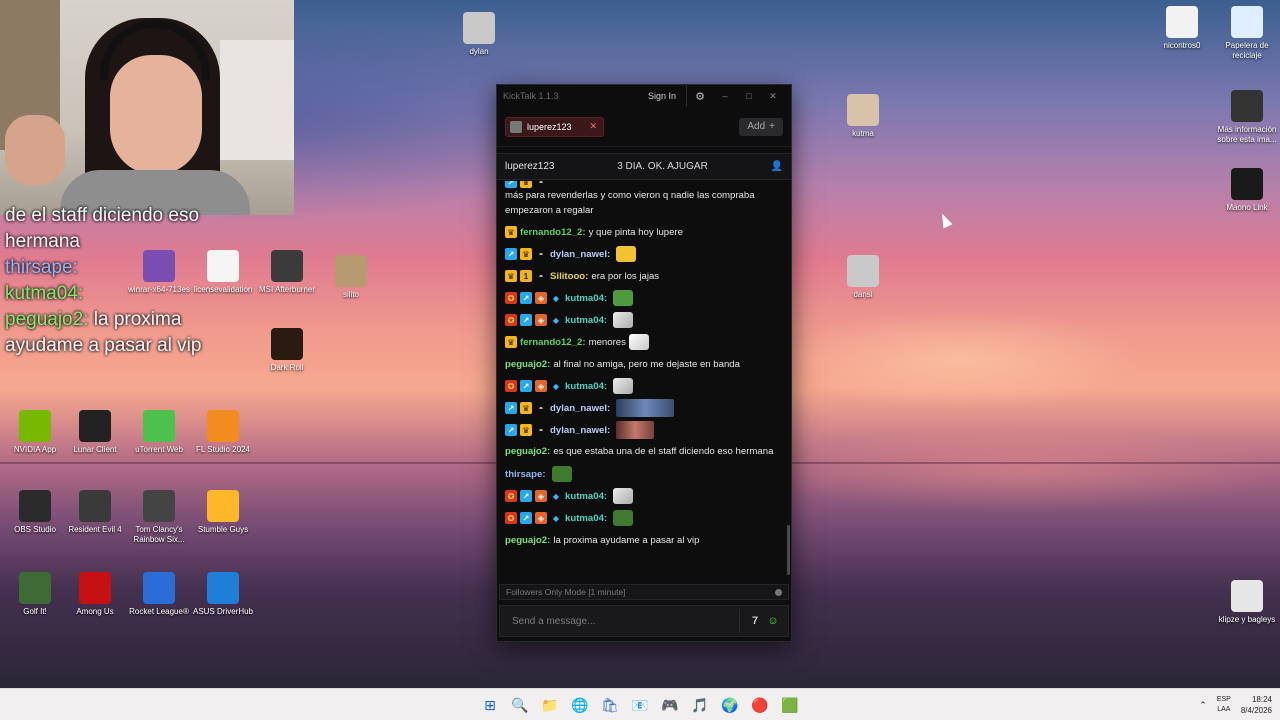 The image size is (1280, 720). What do you see at coordinates (725, 96) in the screenshot?
I see `minimize-button: –` at bounding box center [725, 96].